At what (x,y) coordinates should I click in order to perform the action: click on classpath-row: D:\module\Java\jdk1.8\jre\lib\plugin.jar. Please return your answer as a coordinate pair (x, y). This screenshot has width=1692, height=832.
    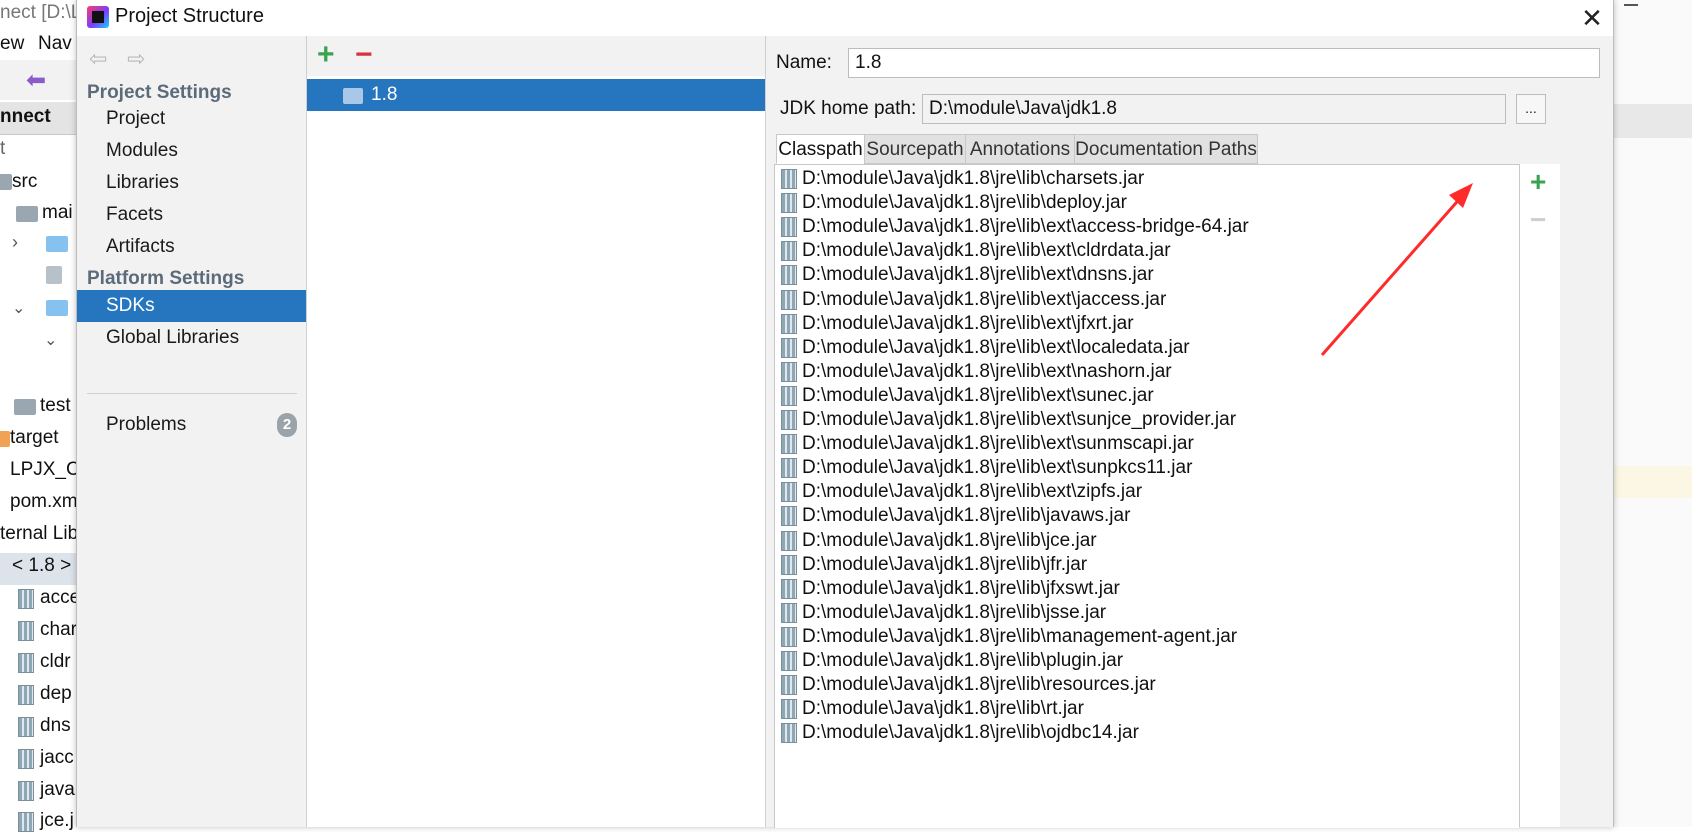
    Looking at the image, I should click on (1145, 661).